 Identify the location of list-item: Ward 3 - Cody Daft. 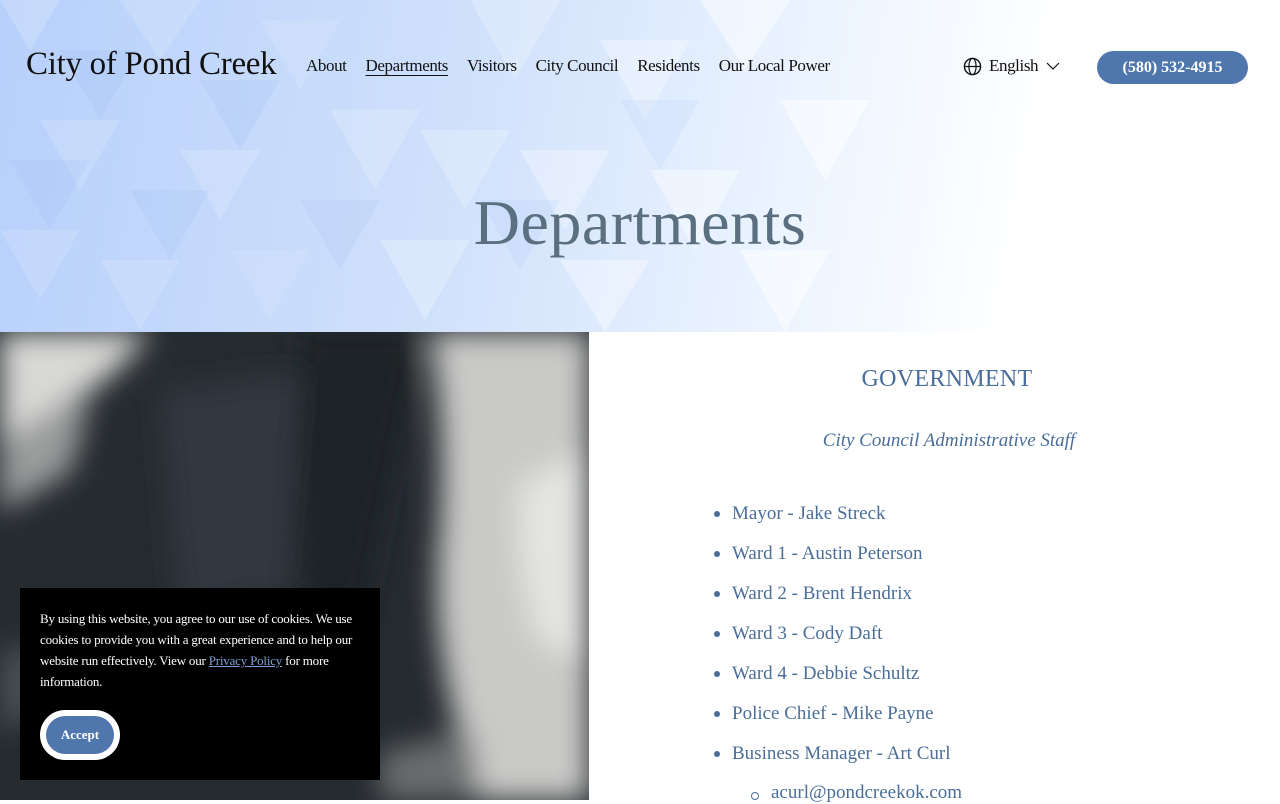
(832, 640).